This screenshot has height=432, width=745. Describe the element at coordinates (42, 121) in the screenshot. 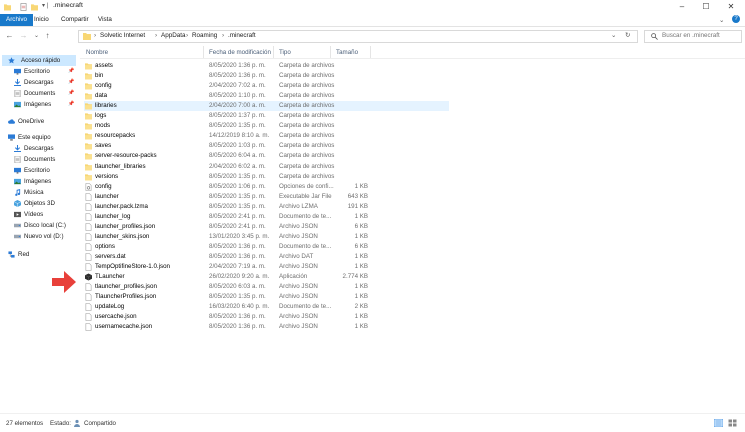

I see `sidebar-item-onedrive: OneDrive` at that location.